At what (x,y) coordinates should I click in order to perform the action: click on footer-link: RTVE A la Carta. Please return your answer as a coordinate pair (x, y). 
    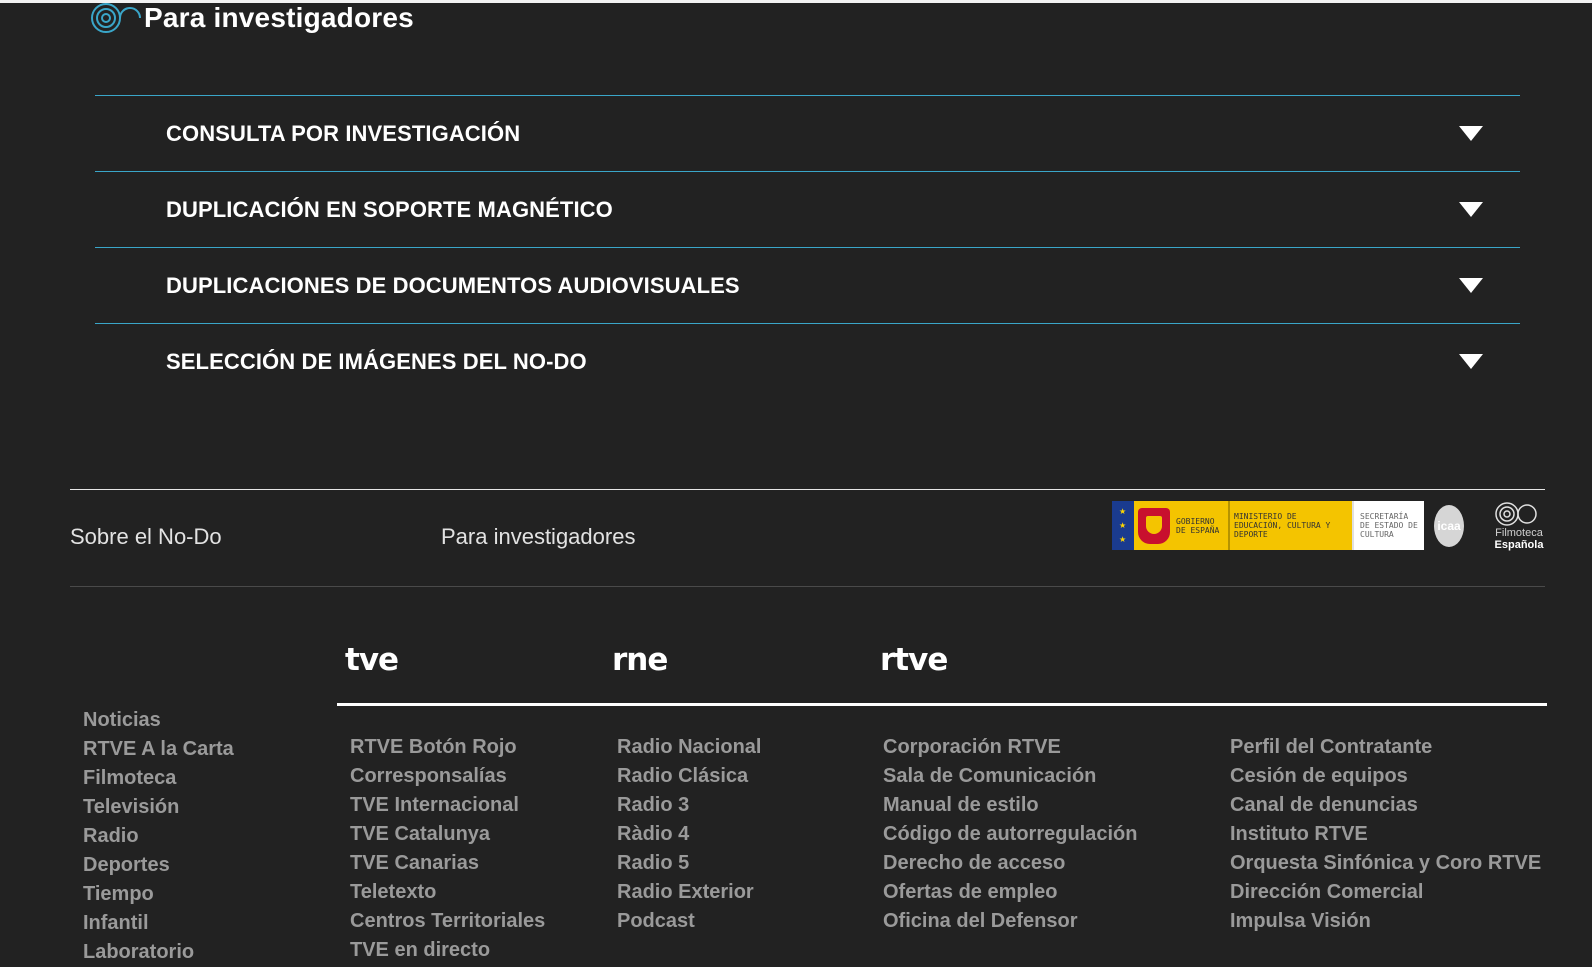
    Looking at the image, I should click on (158, 749).